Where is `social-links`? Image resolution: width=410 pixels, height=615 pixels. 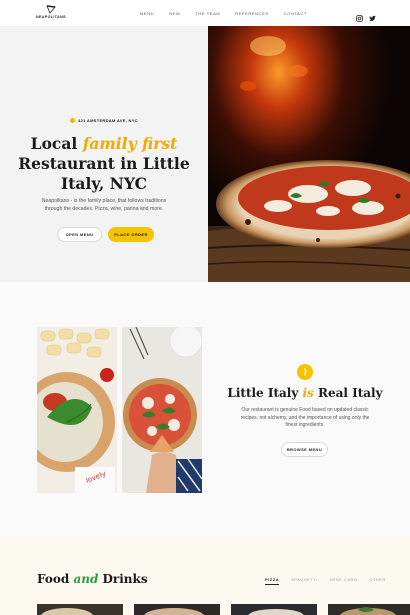
social-links is located at coordinates (366, 15).